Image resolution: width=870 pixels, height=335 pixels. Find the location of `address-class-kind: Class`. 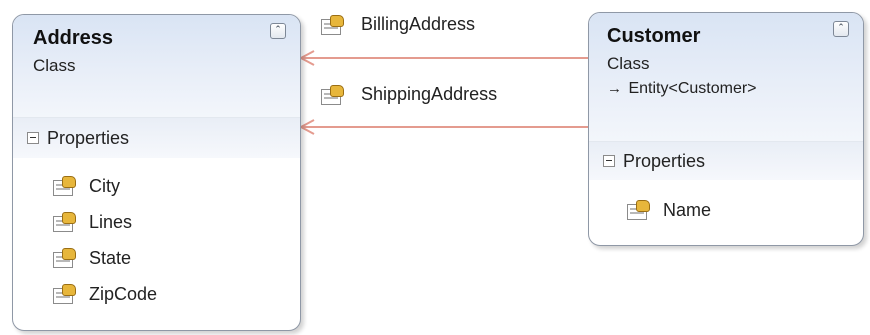

address-class-kind: Class is located at coordinates (54, 65).